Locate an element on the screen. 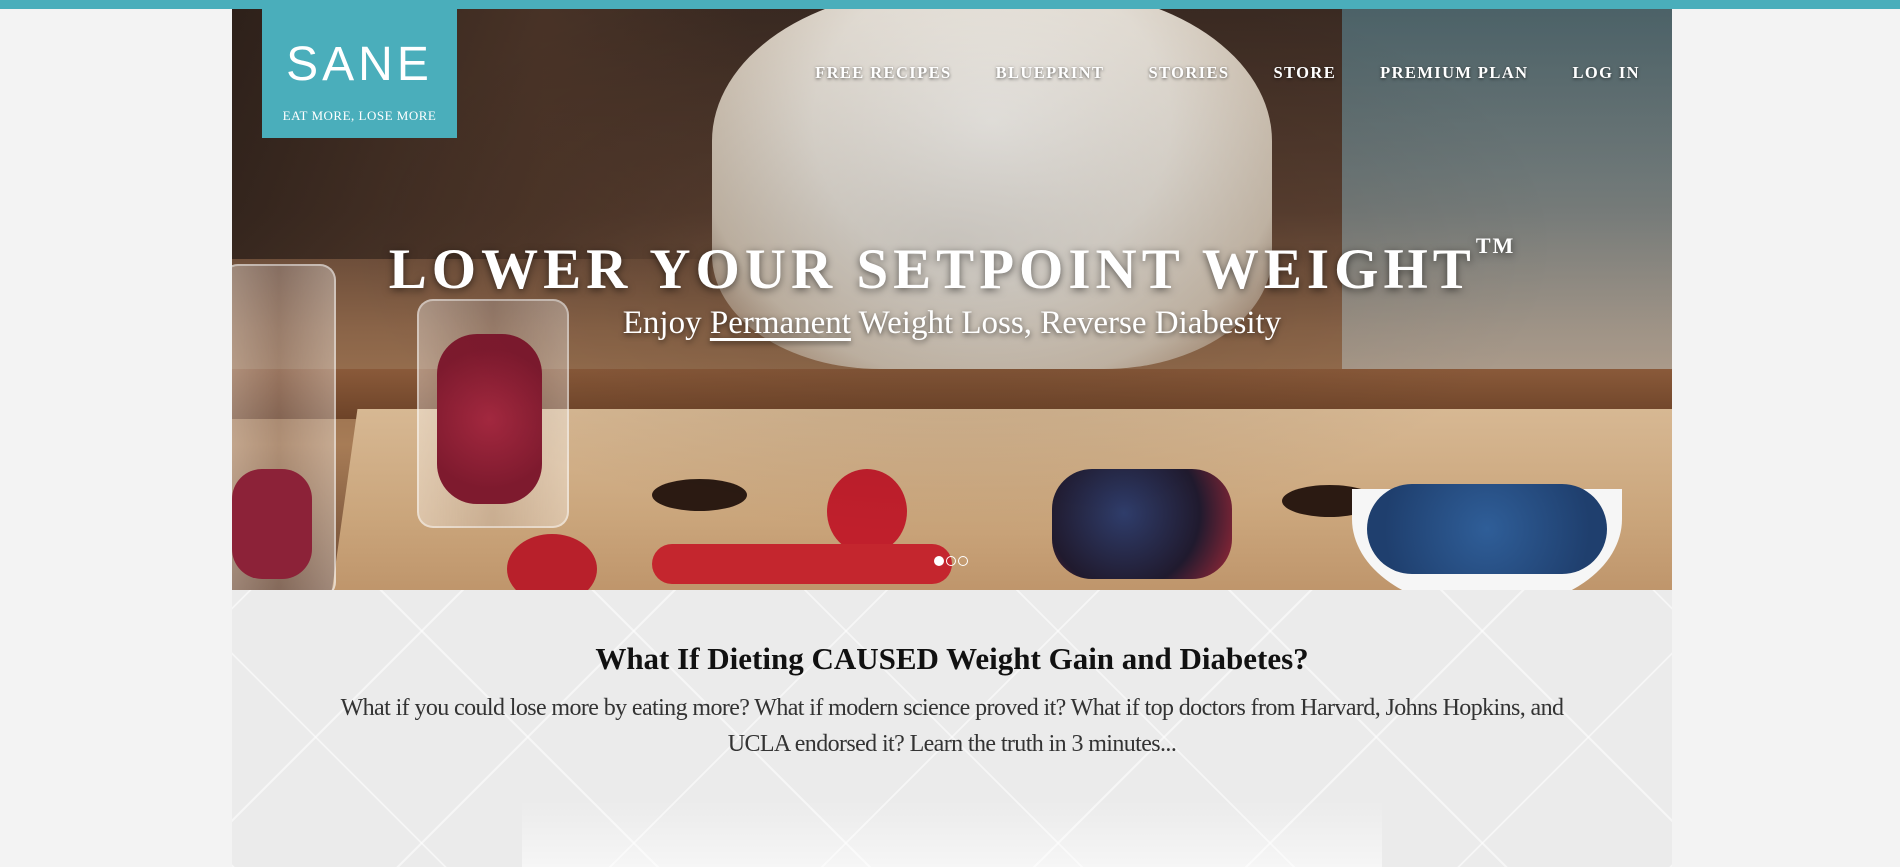  sane-logo: SANE EAT MORE, LOSE MORE is located at coordinates (359, 73).